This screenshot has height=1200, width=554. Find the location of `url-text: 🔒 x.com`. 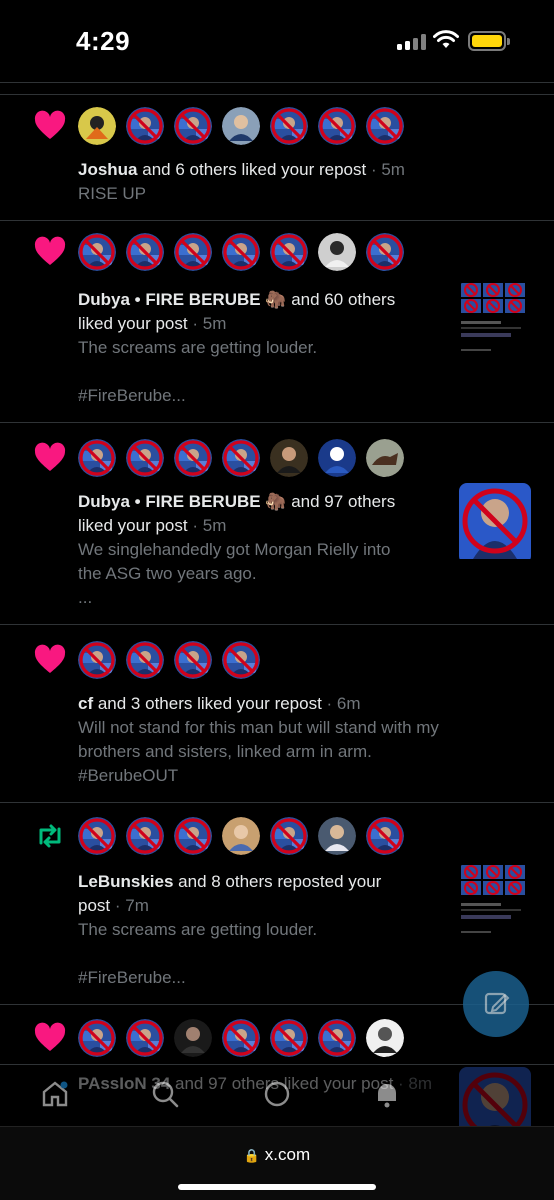

url-text: 🔒 x.com is located at coordinates (277, 1155).